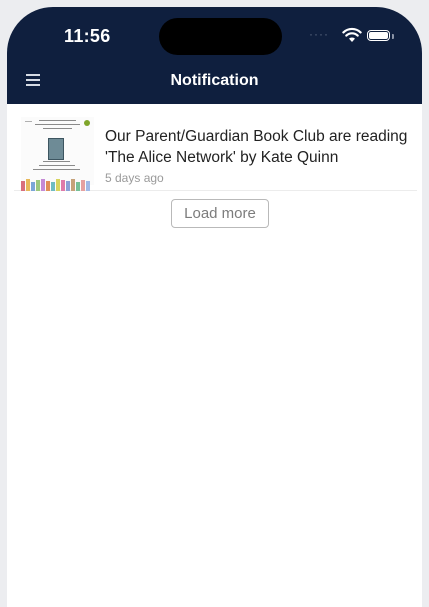 The width and height of the screenshot is (429, 607). What do you see at coordinates (214, 80) in the screenshot?
I see `page-title: Notification` at bounding box center [214, 80].